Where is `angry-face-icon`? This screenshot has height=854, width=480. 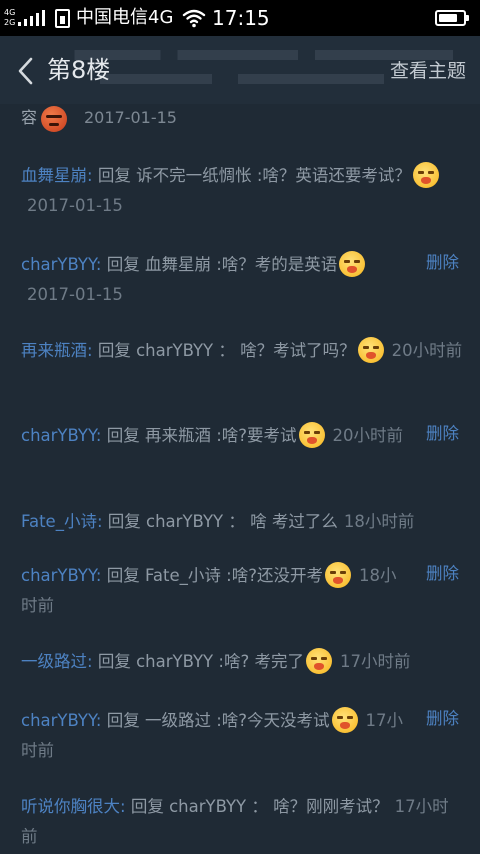
angry-face-icon is located at coordinates (54, 119).